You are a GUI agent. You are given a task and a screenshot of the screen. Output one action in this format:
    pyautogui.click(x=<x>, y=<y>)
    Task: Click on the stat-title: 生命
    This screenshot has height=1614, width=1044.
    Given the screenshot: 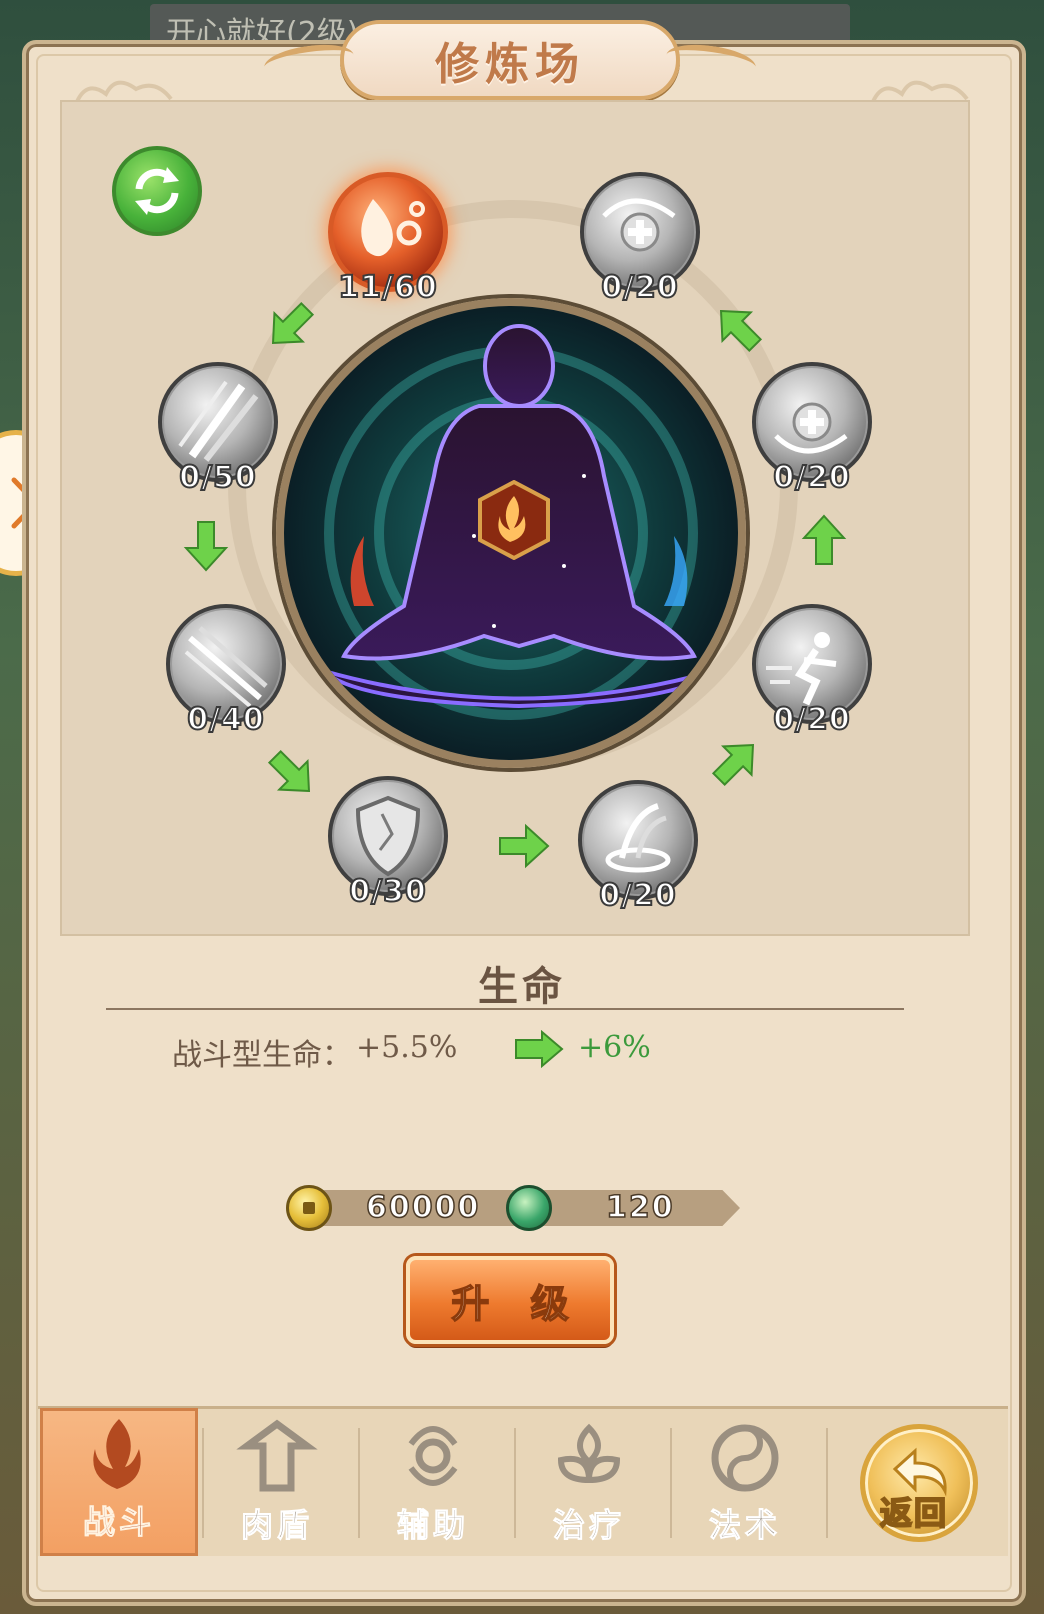 What is the action you would take?
    pyautogui.click(x=522, y=987)
    